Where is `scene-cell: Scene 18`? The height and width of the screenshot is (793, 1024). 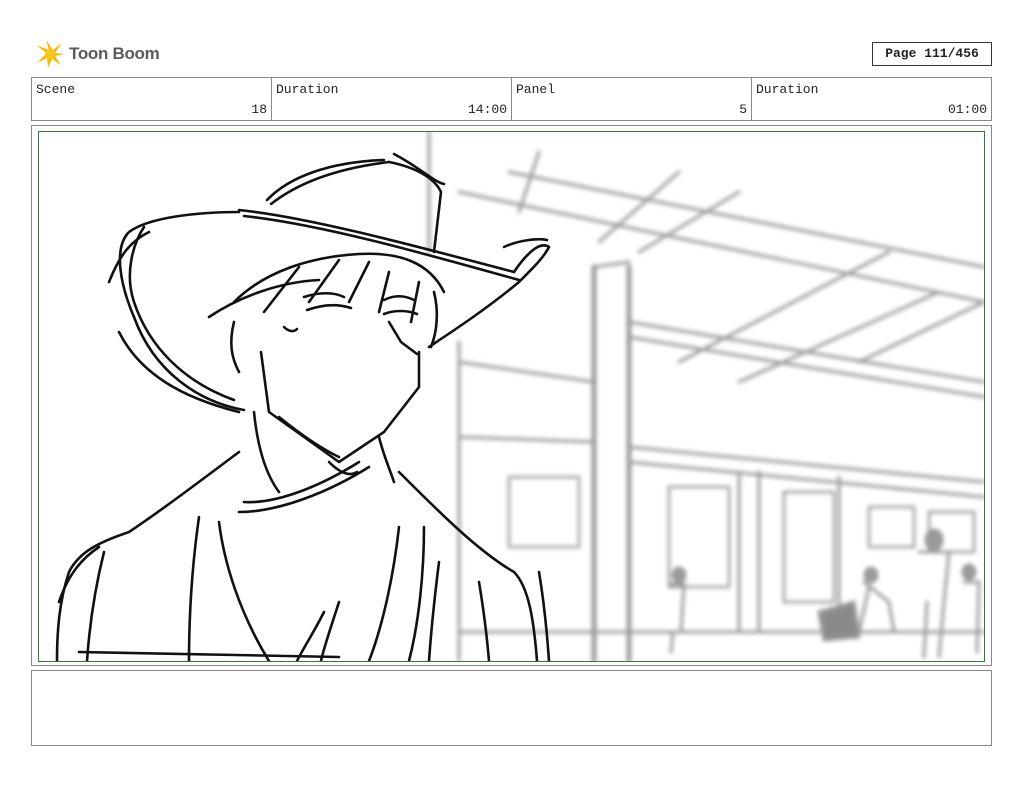 scene-cell: Scene 18 is located at coordinates (152, 99).